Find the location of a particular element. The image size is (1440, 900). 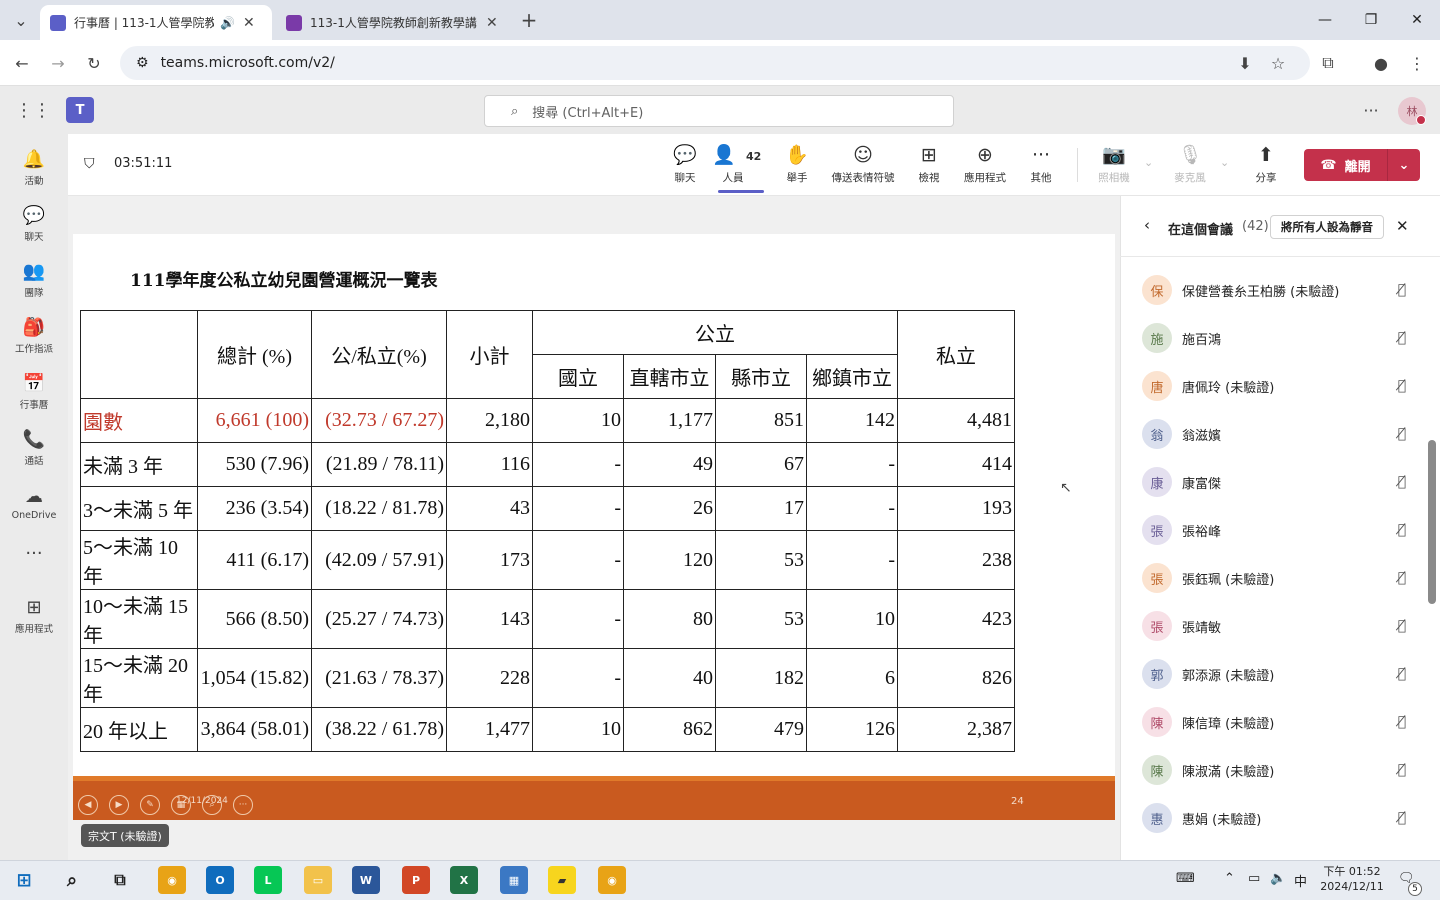

keyboard-icon: ⌨ is located at coordinates (1185, 878).